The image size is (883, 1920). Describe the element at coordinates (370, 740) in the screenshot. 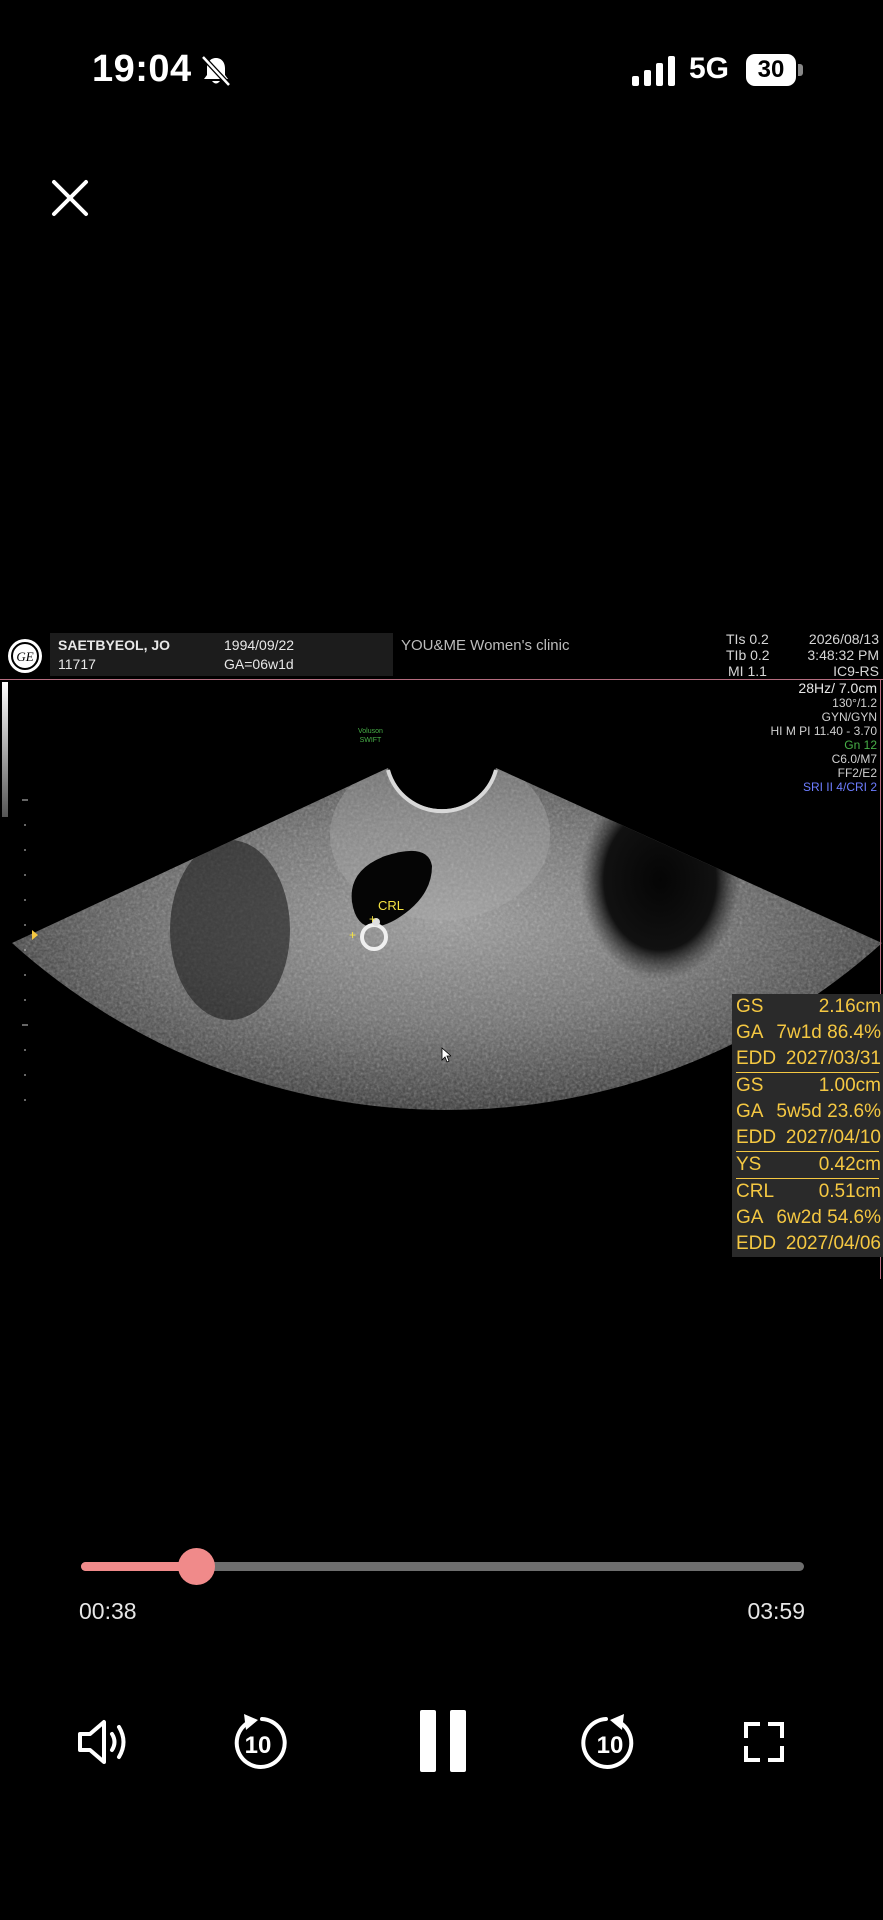

I see `brand-line-2: SWIFT` at that location.